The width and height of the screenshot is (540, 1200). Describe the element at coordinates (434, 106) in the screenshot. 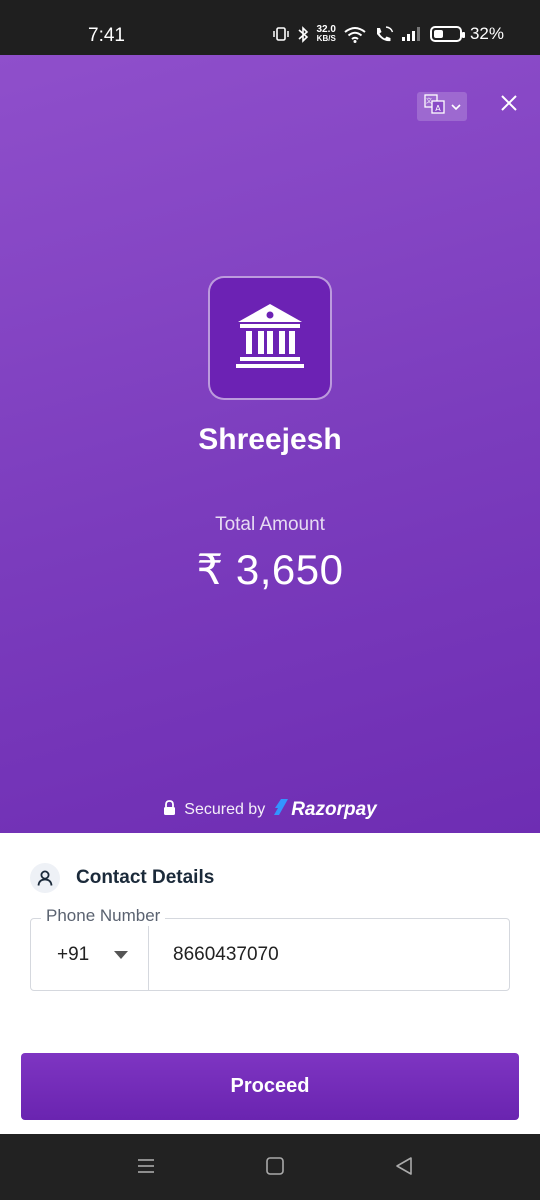

I see `translate-icon: A文` at that location.